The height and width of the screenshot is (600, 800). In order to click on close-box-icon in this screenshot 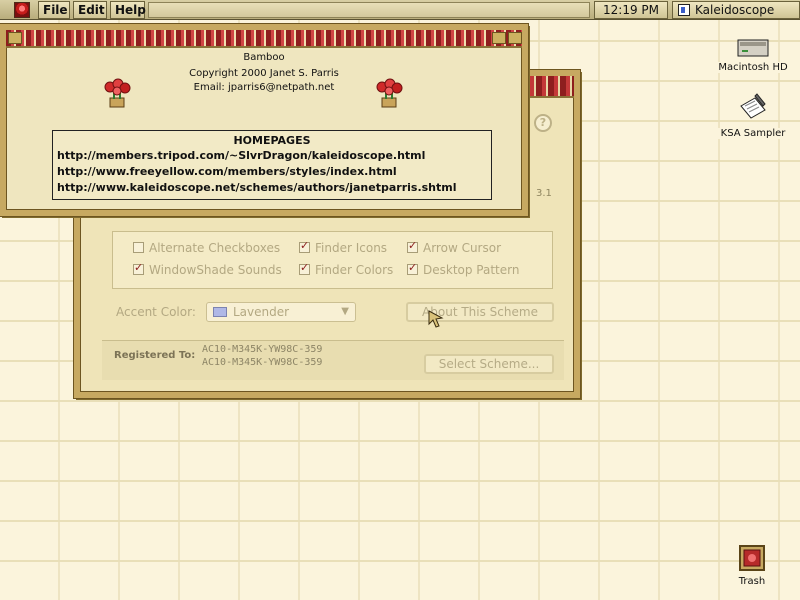, I will do `click(15, 38)`.